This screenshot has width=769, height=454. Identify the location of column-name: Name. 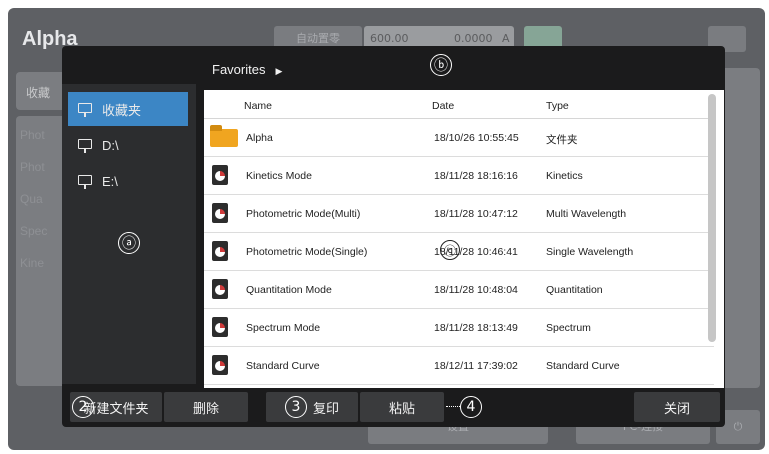
(258, 106).